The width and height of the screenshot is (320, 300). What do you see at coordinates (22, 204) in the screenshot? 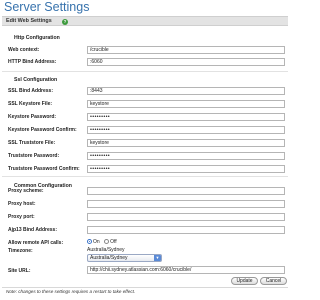
I see `proxy-host-label: Proxy host:` at bounding box center [22, 204].